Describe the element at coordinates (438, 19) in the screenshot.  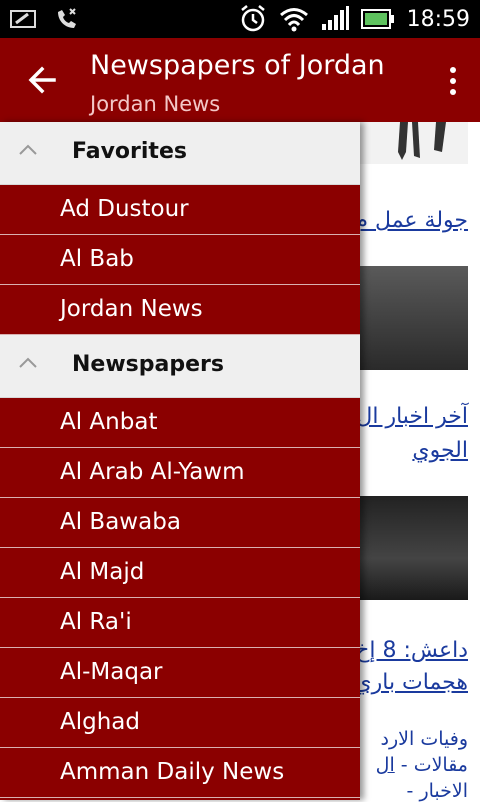
I see `status-time: 18:59` at that location.